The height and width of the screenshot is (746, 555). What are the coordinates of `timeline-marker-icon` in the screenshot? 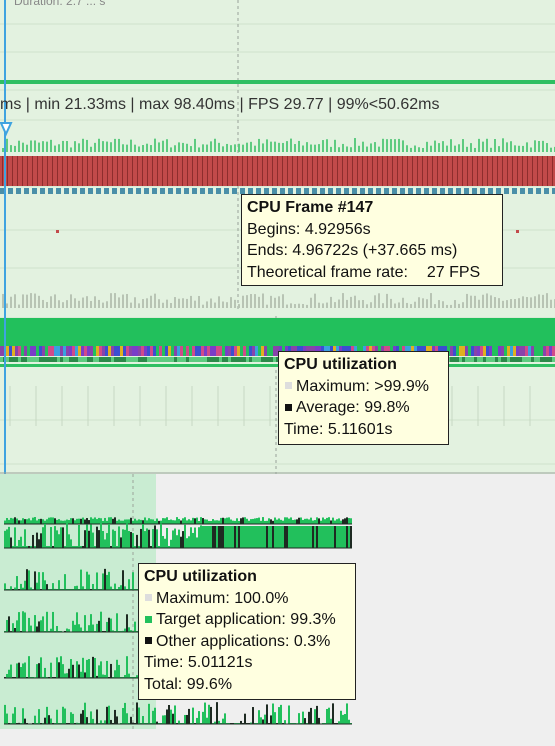 It's located at (7, 131).